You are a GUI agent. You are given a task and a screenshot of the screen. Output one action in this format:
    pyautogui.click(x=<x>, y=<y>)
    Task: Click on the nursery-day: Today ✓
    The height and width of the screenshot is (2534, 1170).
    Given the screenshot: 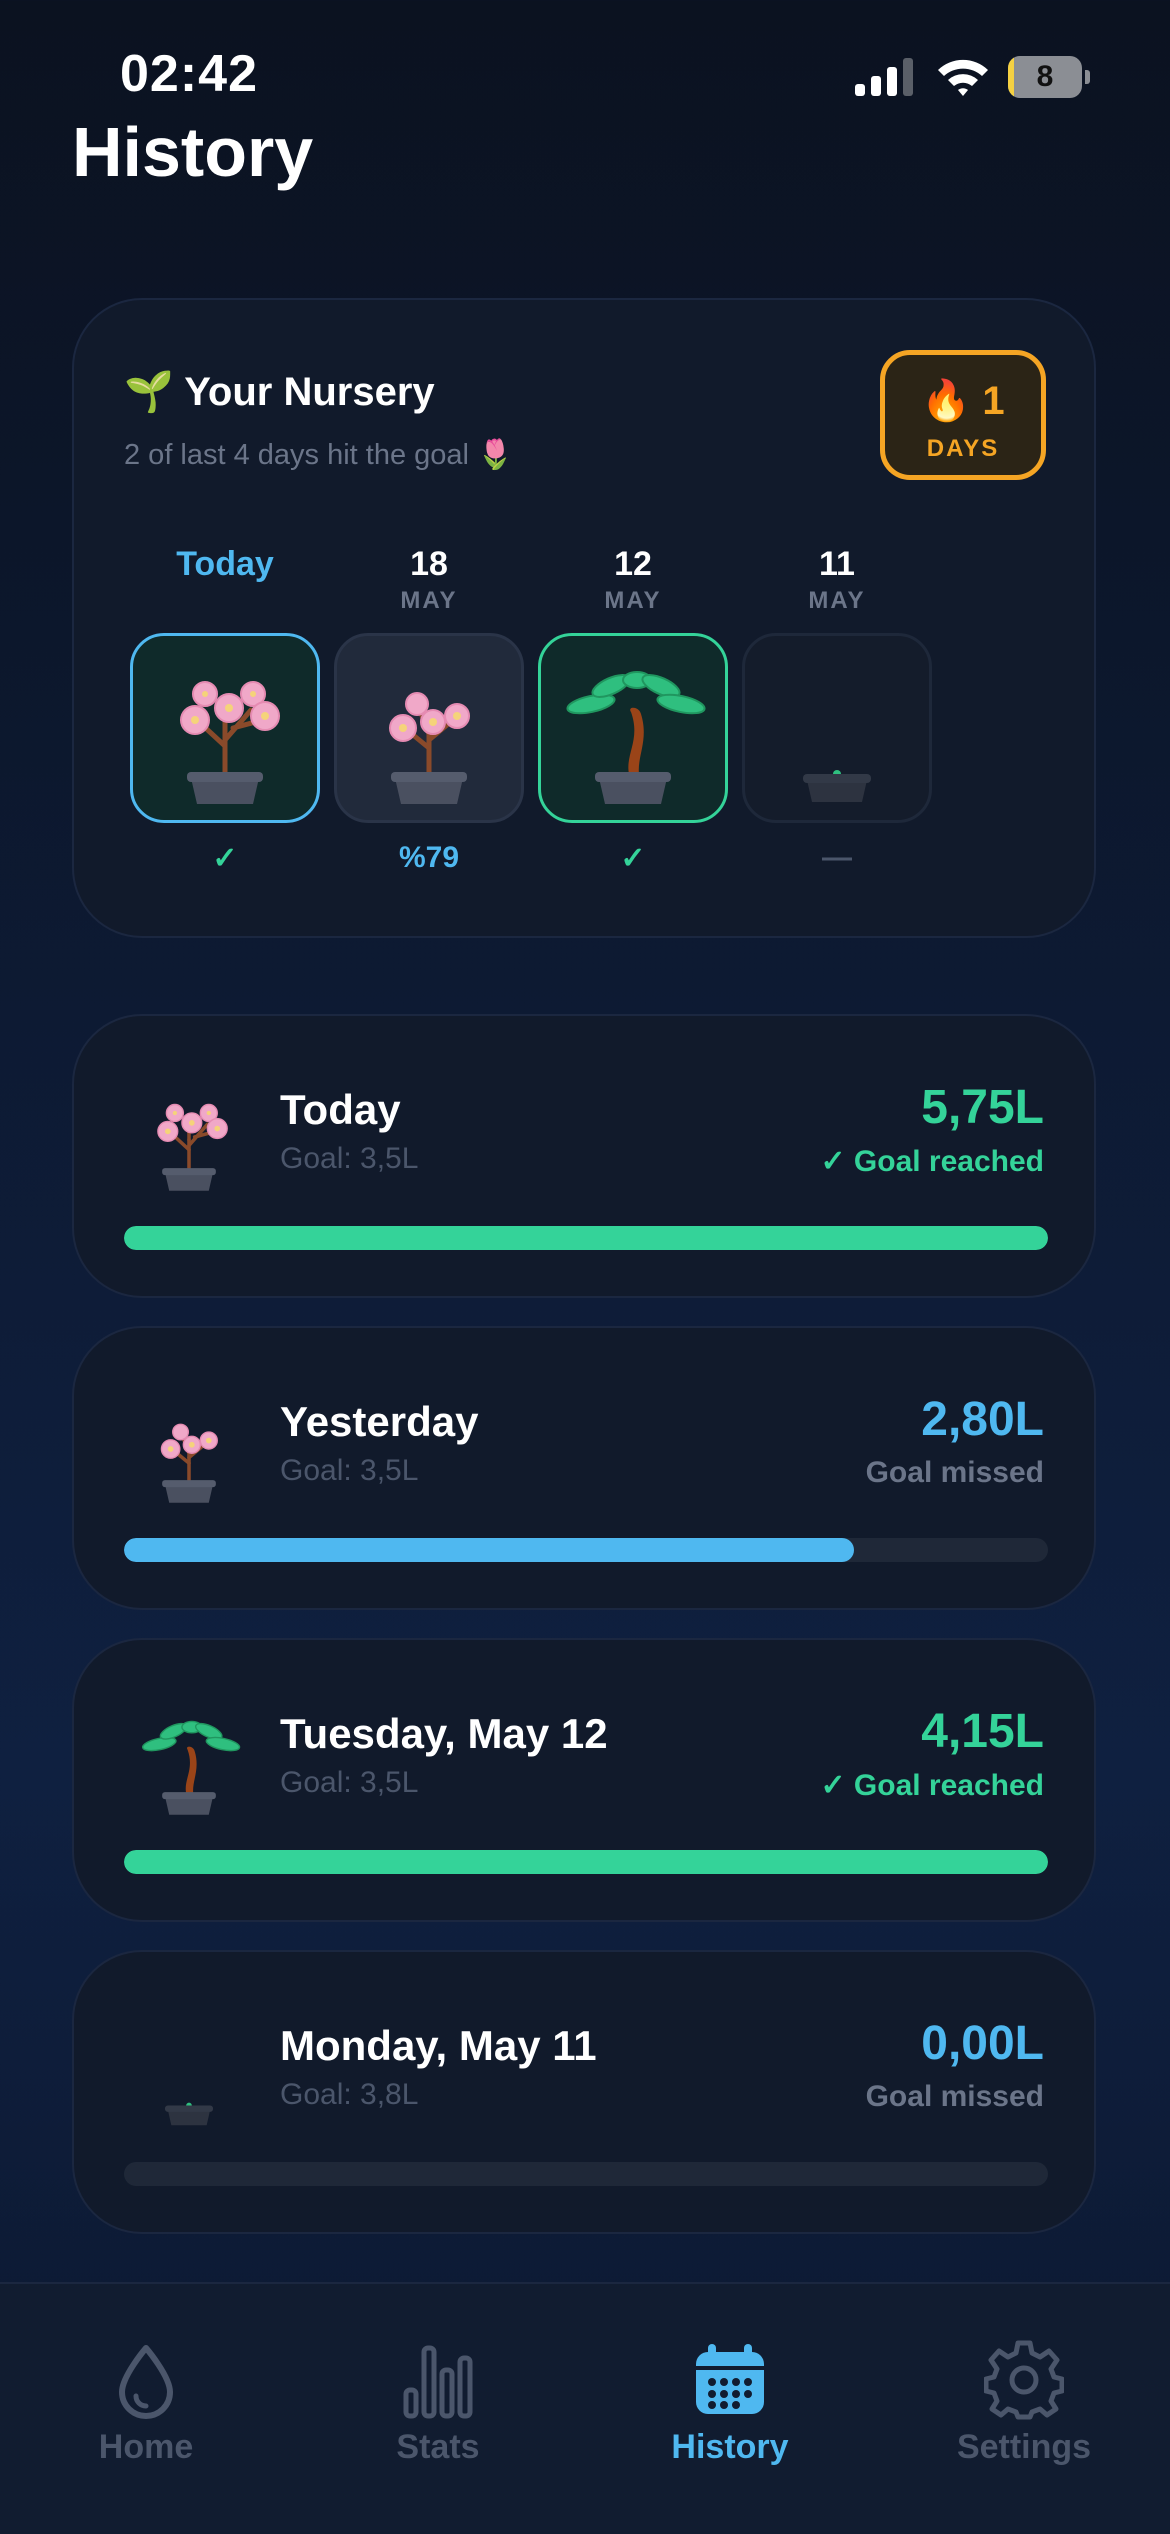 What is the action you would take?
    pyautogui.click(x=225, y=713)
    